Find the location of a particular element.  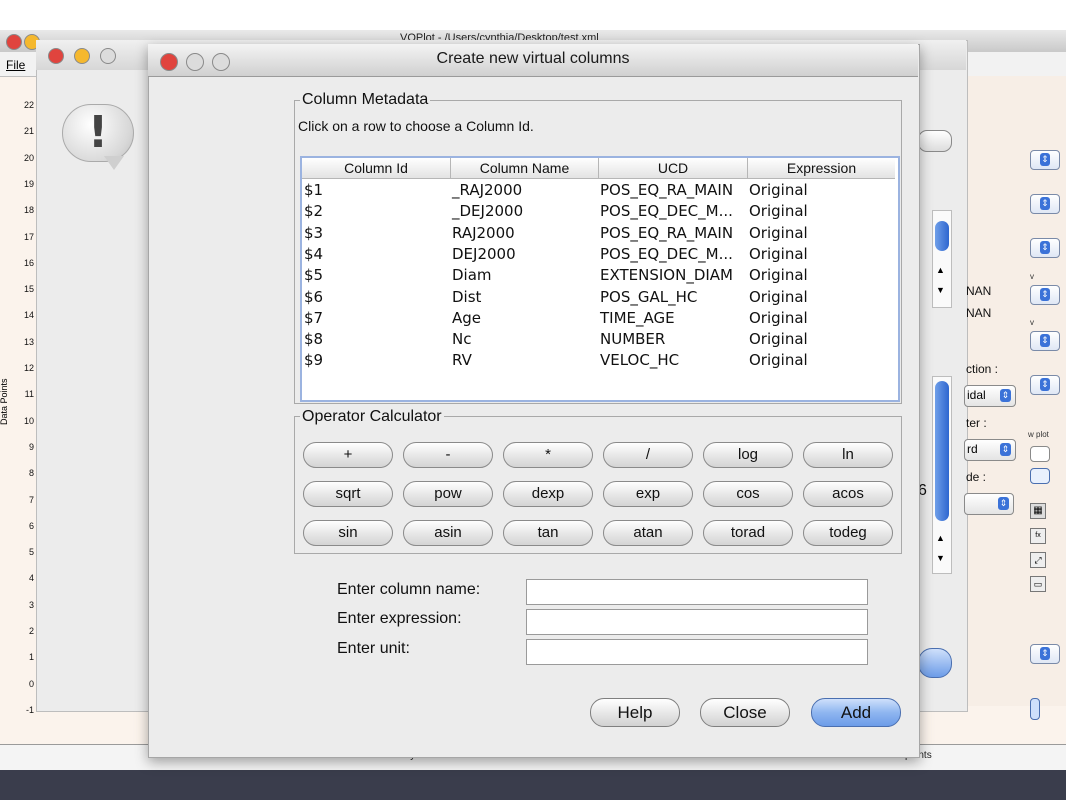

operator-button: ln is located at coordinates (848, 455).